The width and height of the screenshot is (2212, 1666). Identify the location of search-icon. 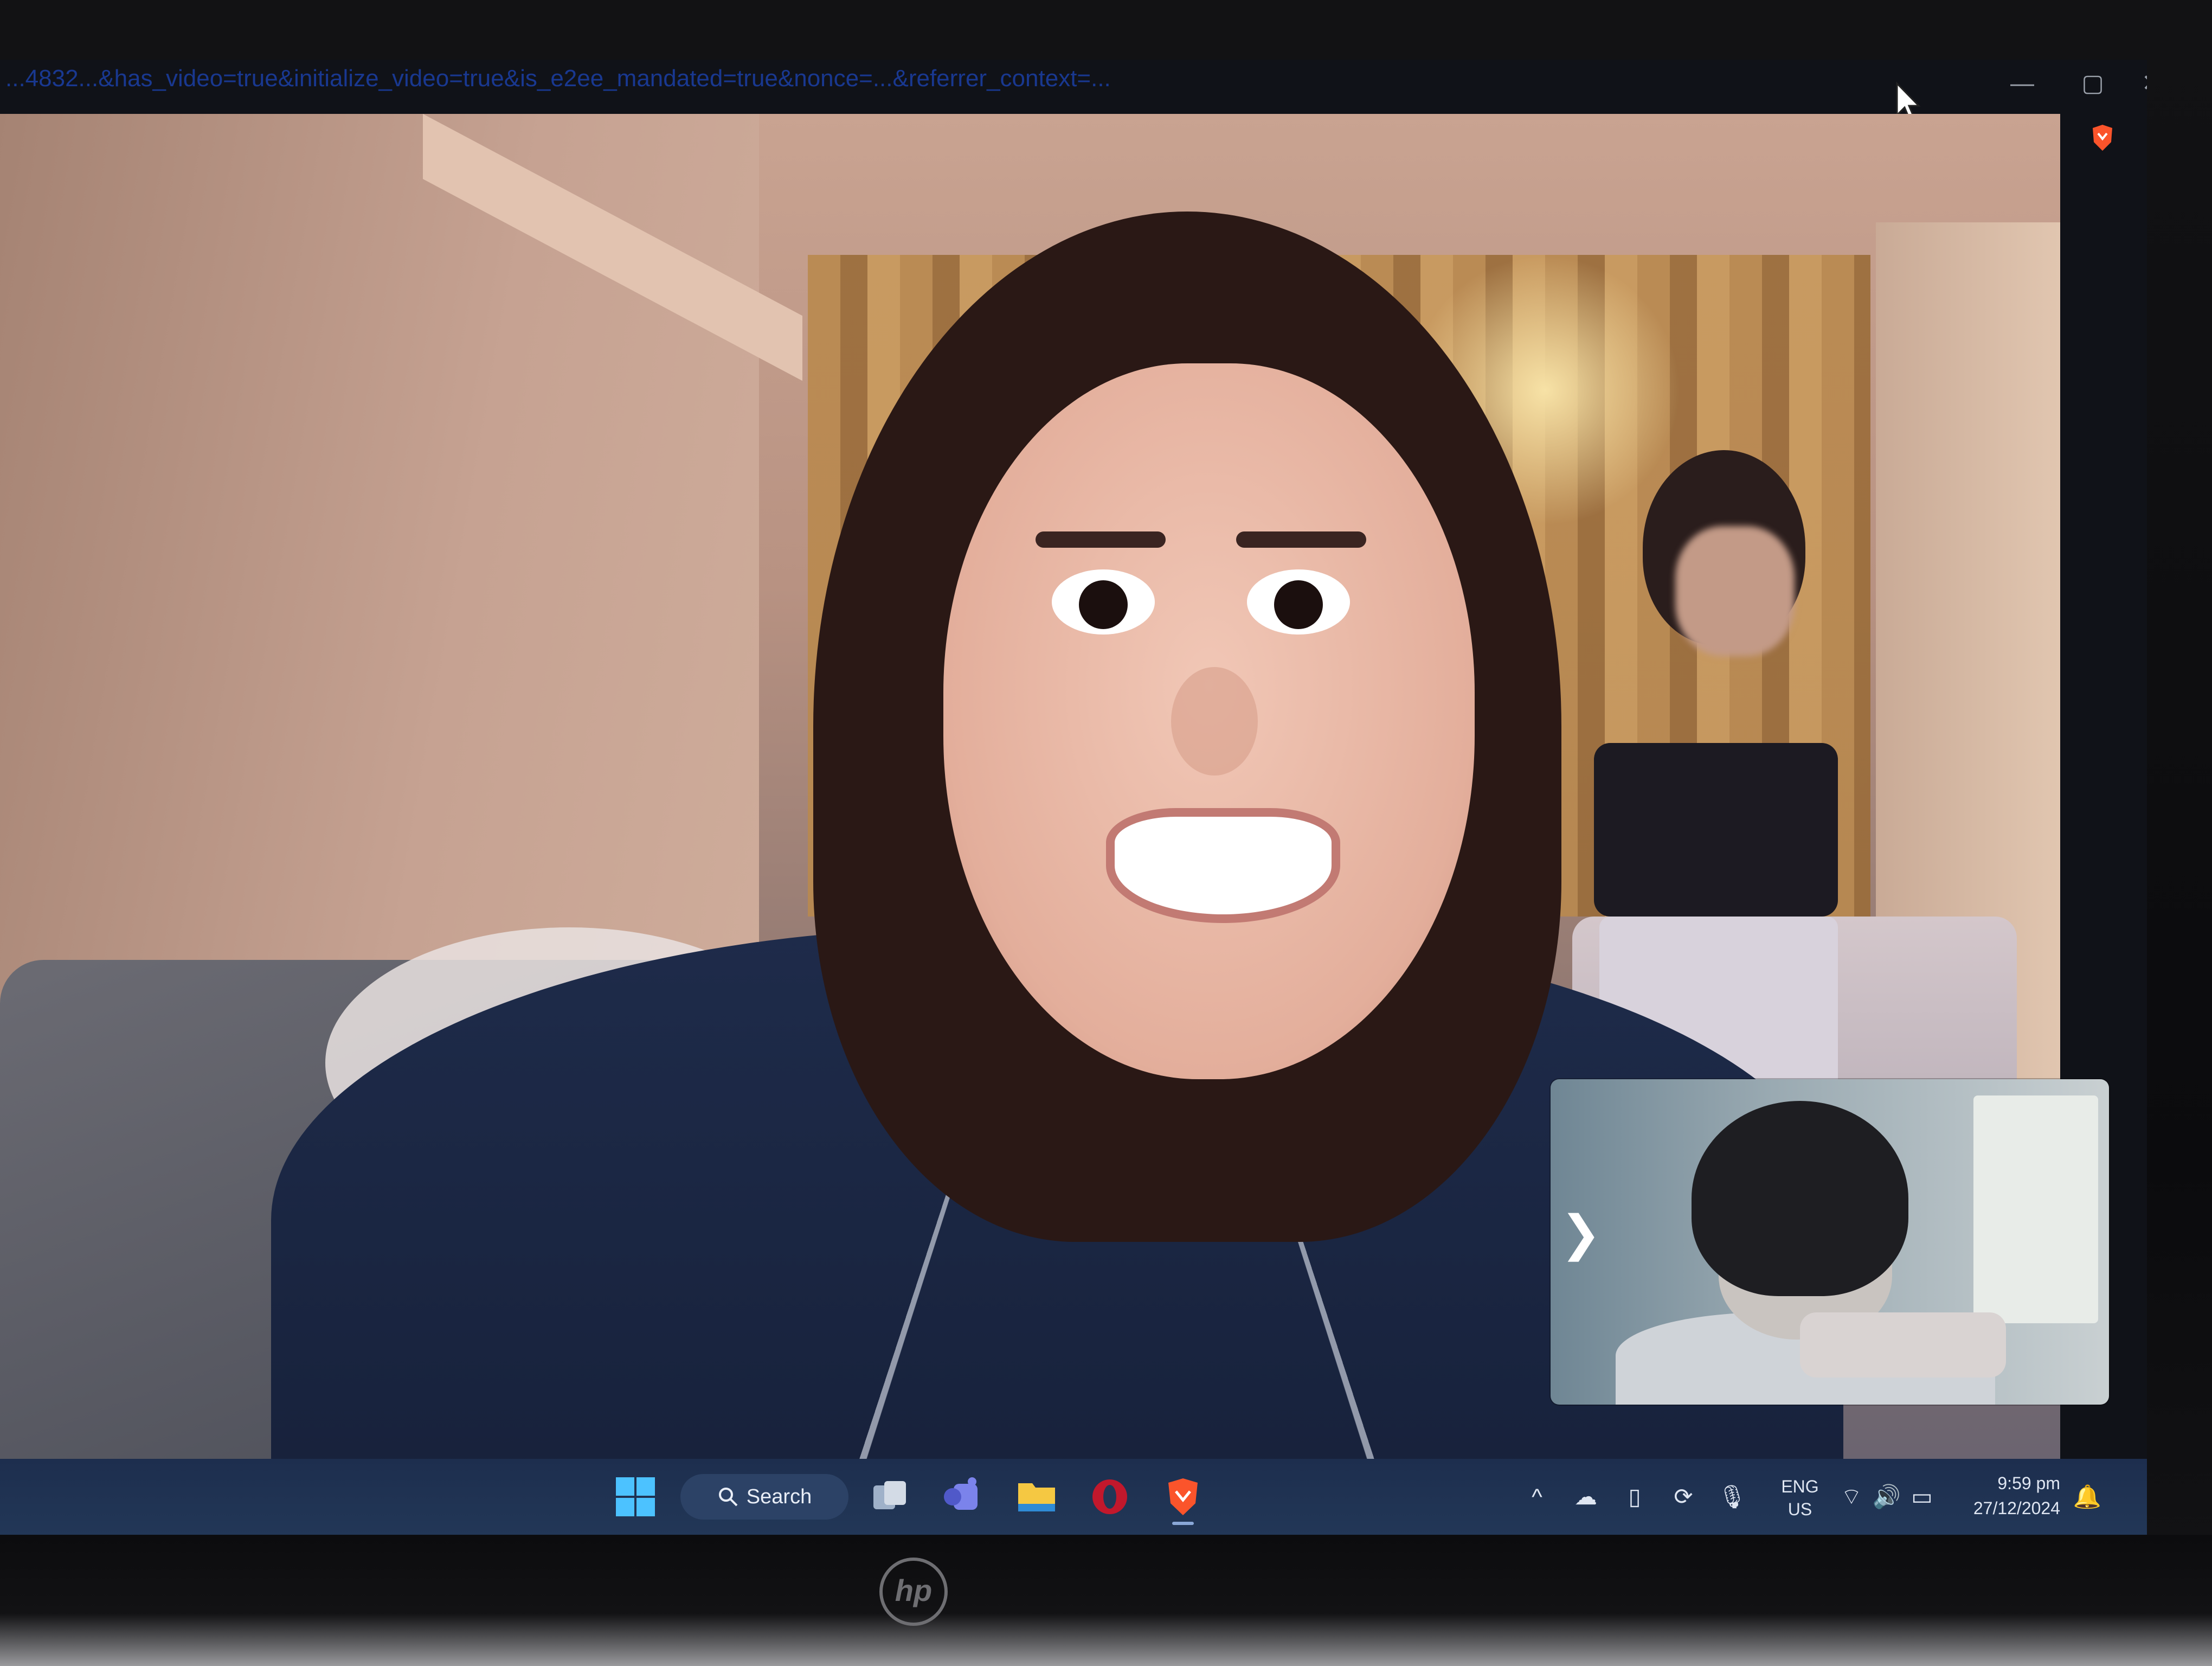
(728, 1497).